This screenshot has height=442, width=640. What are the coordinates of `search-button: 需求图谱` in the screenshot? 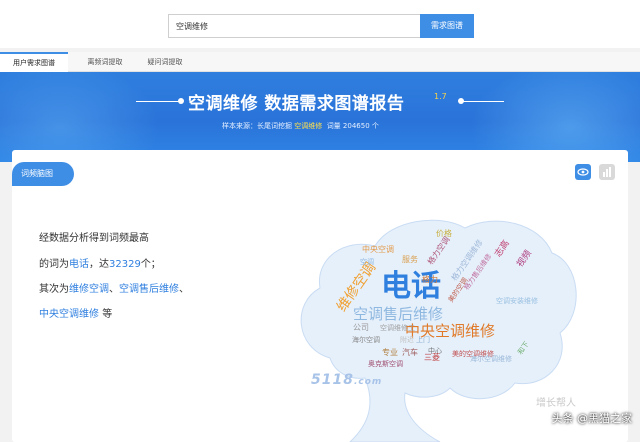 It's located at (447, 26).